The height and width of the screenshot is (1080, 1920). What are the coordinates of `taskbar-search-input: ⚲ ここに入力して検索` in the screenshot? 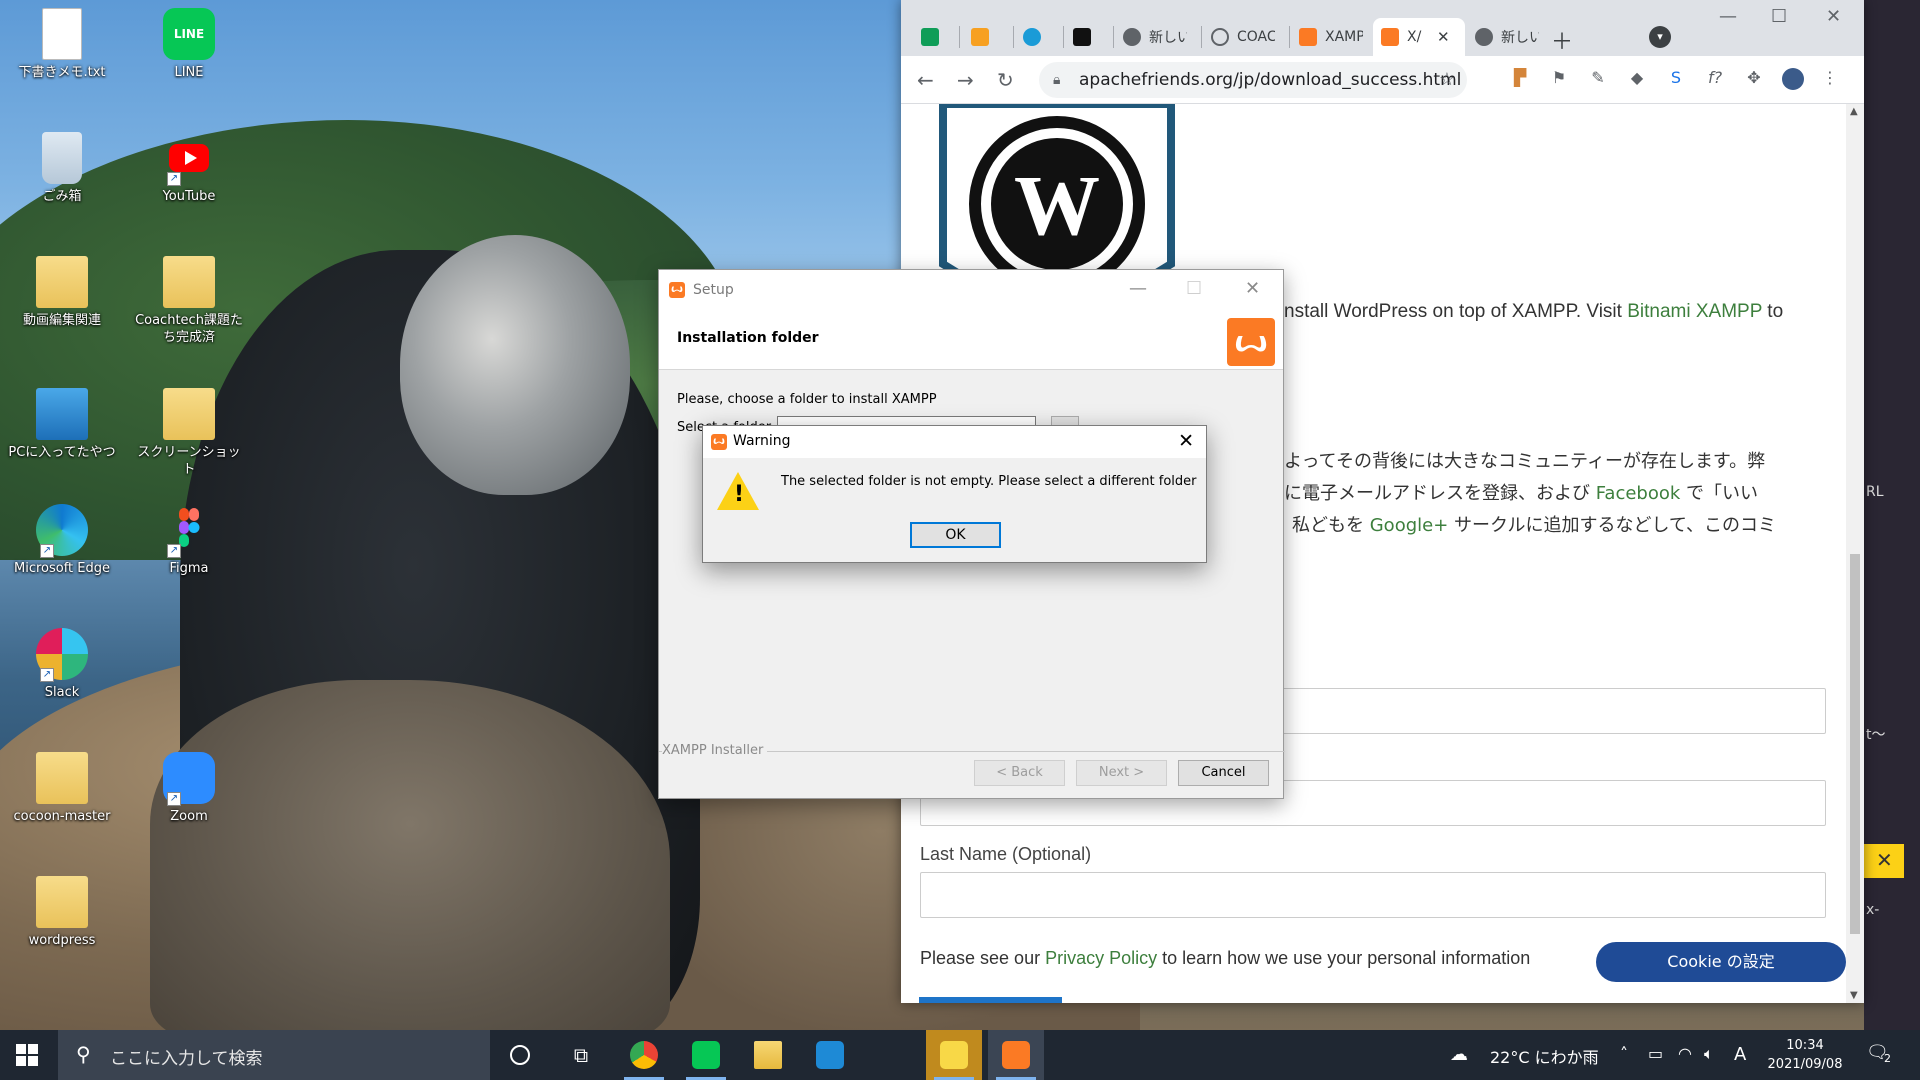 It's located at (274, 1055).